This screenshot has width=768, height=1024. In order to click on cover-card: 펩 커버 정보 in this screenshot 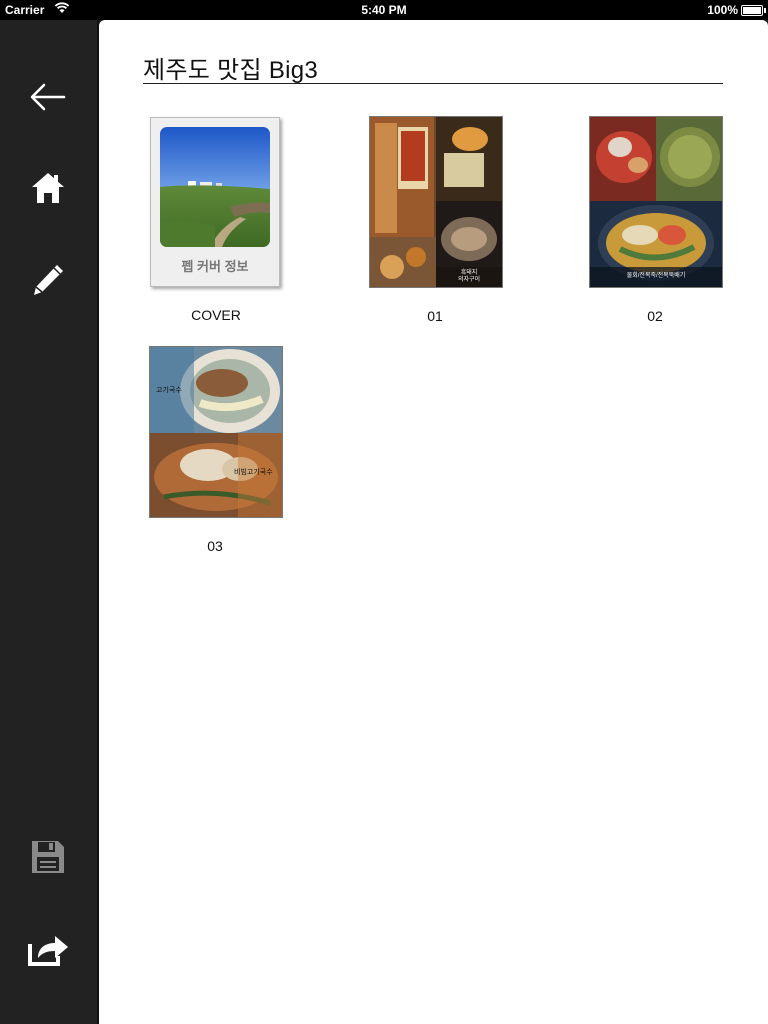, I will do `click(215, 202)`.